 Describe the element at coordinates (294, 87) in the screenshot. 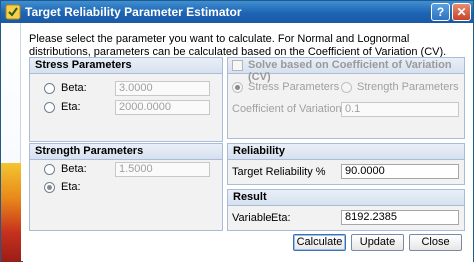

I see `cv-stress-label: Stress Parameters` at that location.